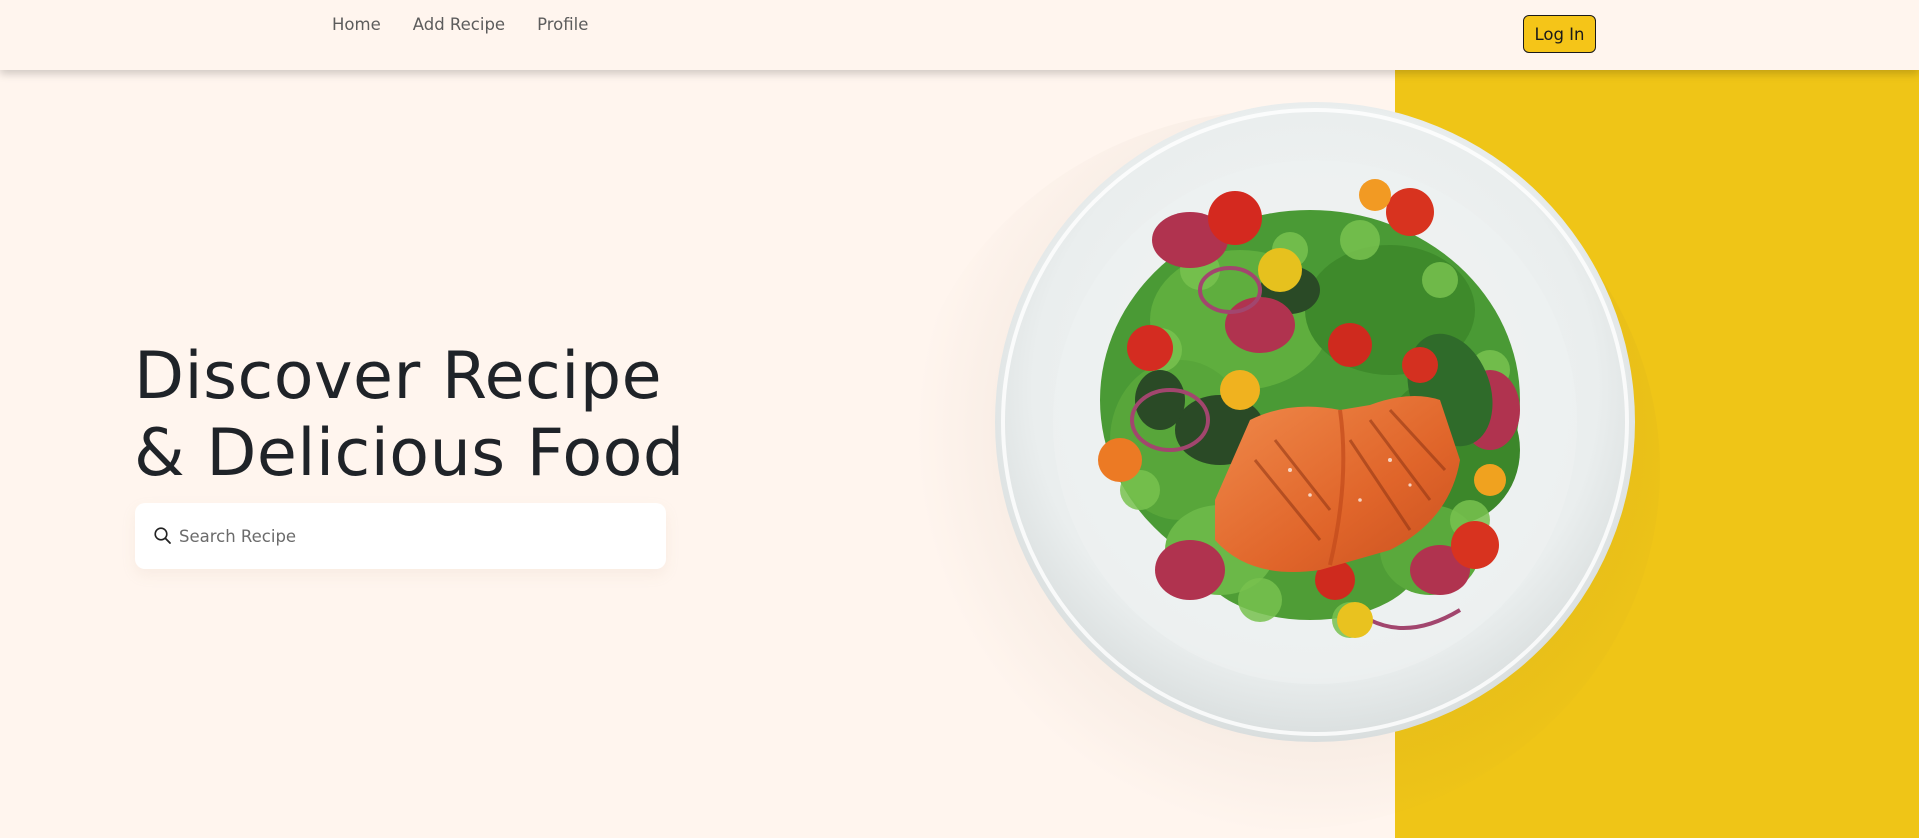 This screenshot has width=1919, height=838. What do you see at coordinates (356, 24) in the screenshot?
I see `nav-home-link: Home` at bounding box center [356, 24].